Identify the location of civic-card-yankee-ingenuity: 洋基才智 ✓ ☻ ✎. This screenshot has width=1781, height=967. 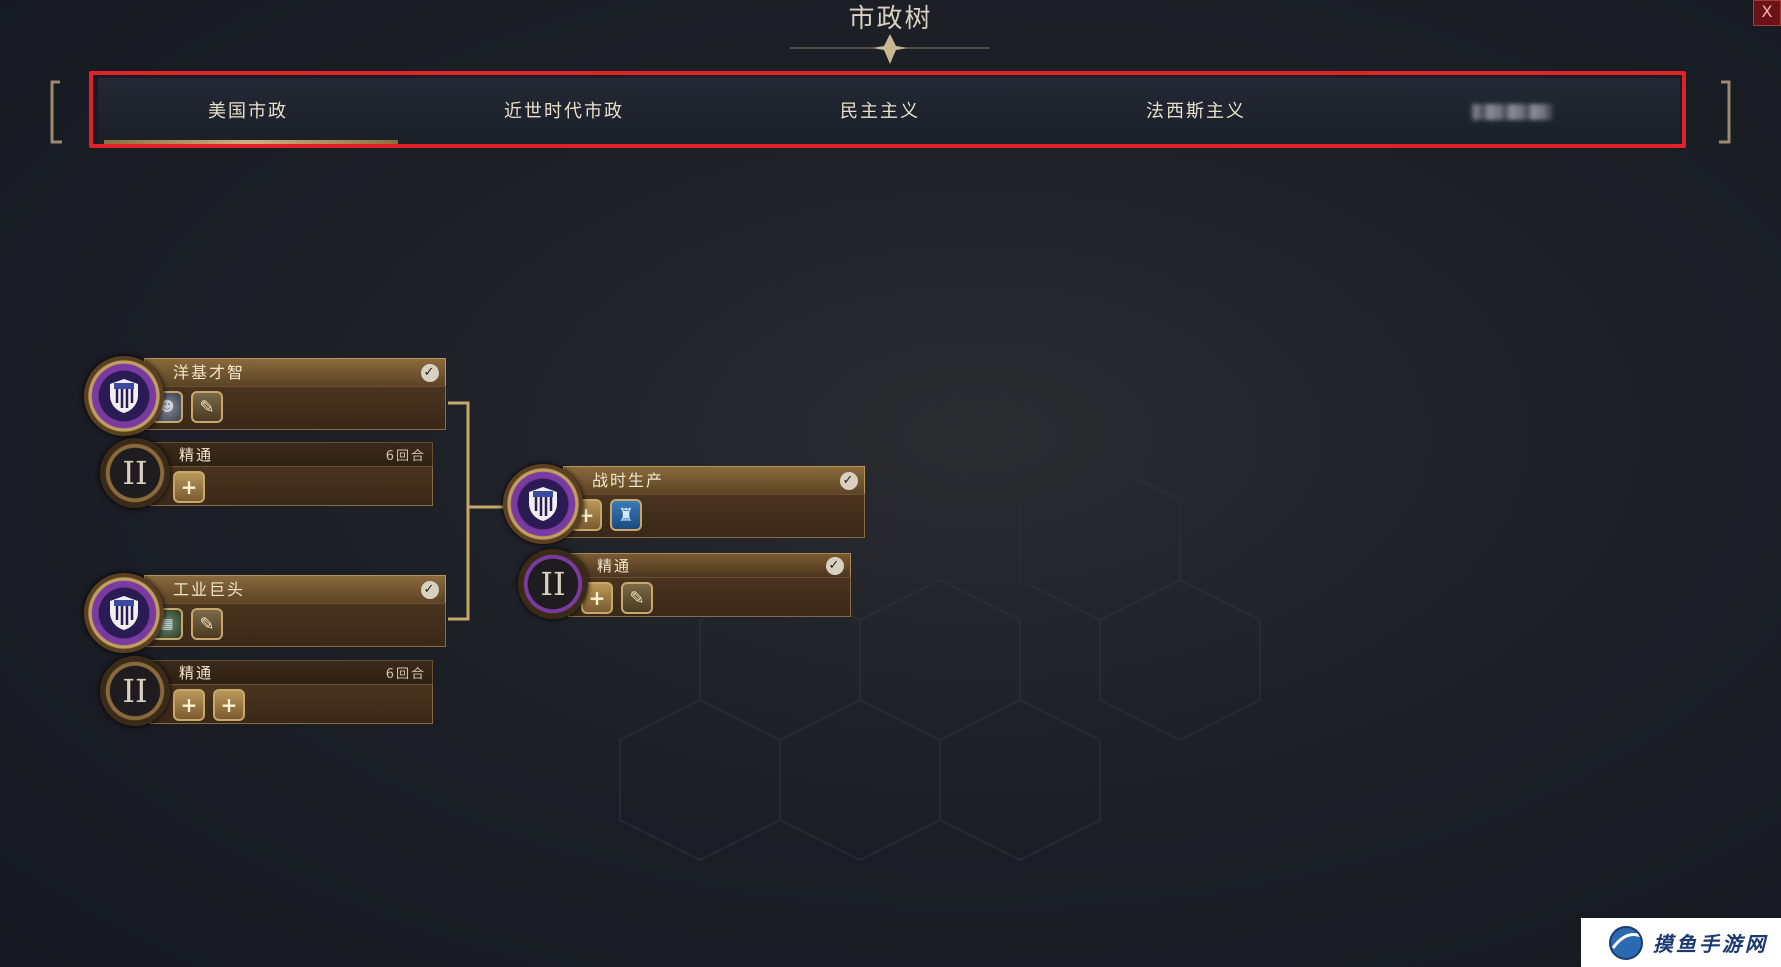
(265, 397).